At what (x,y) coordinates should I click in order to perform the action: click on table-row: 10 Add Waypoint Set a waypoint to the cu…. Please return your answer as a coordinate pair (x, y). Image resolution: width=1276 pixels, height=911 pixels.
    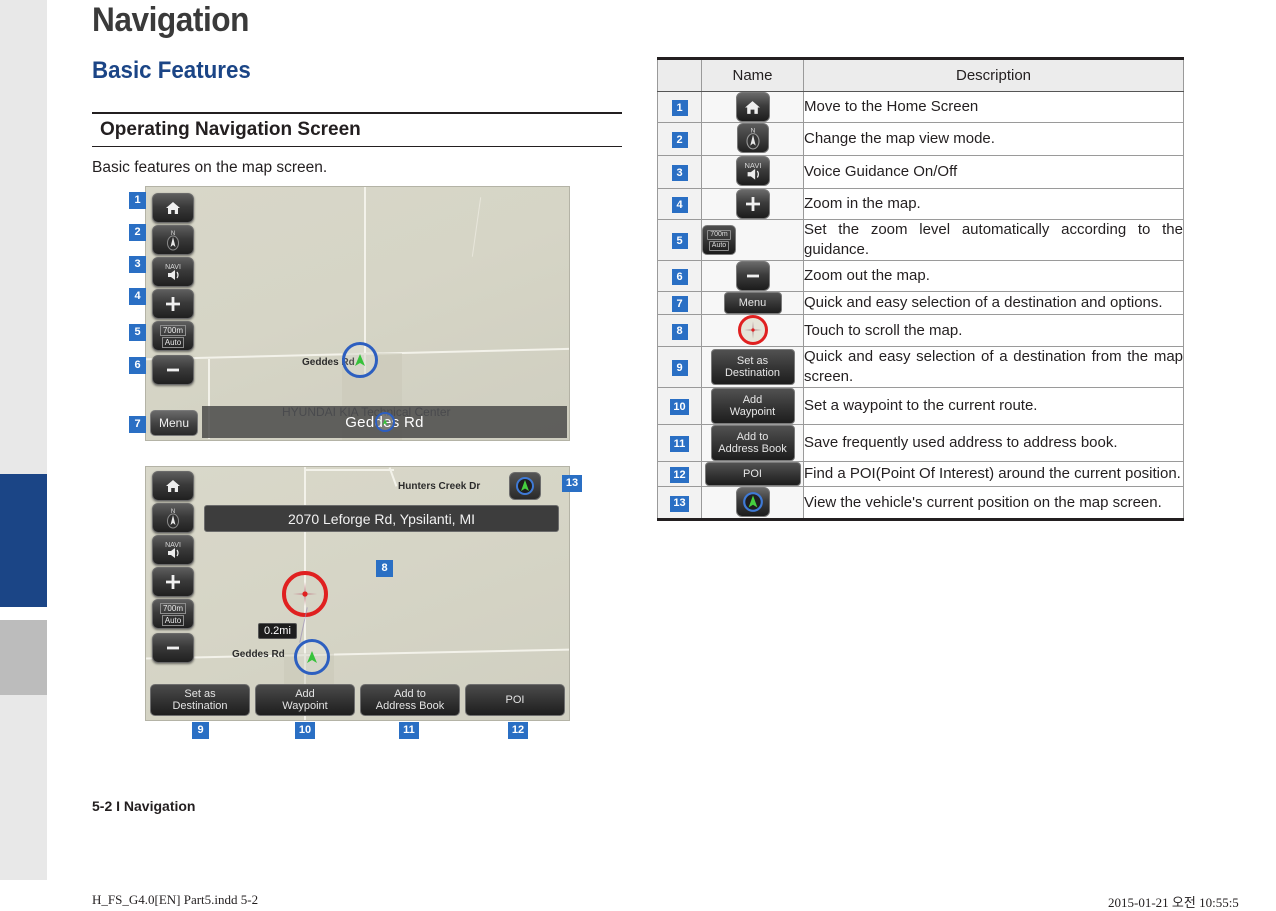
    Looking at the image, I should click on (920, 406).